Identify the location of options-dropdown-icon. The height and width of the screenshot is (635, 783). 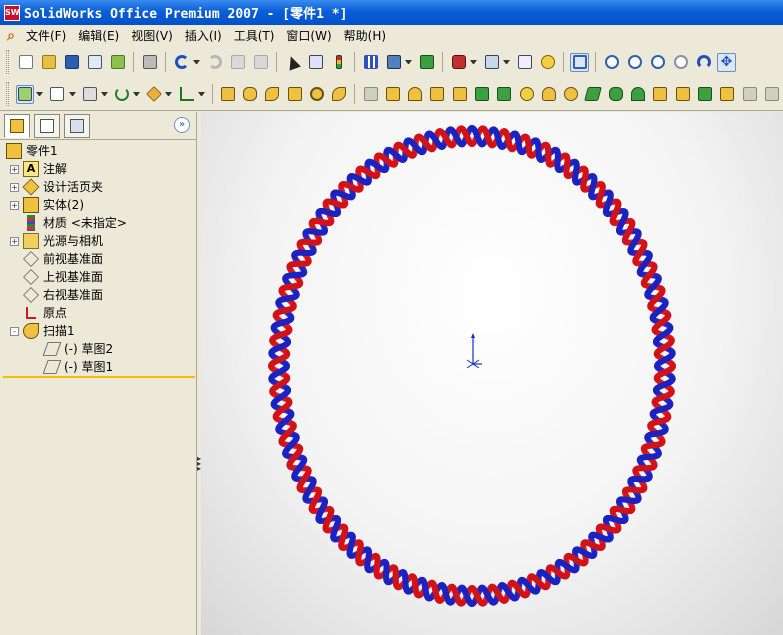
(408, 62).